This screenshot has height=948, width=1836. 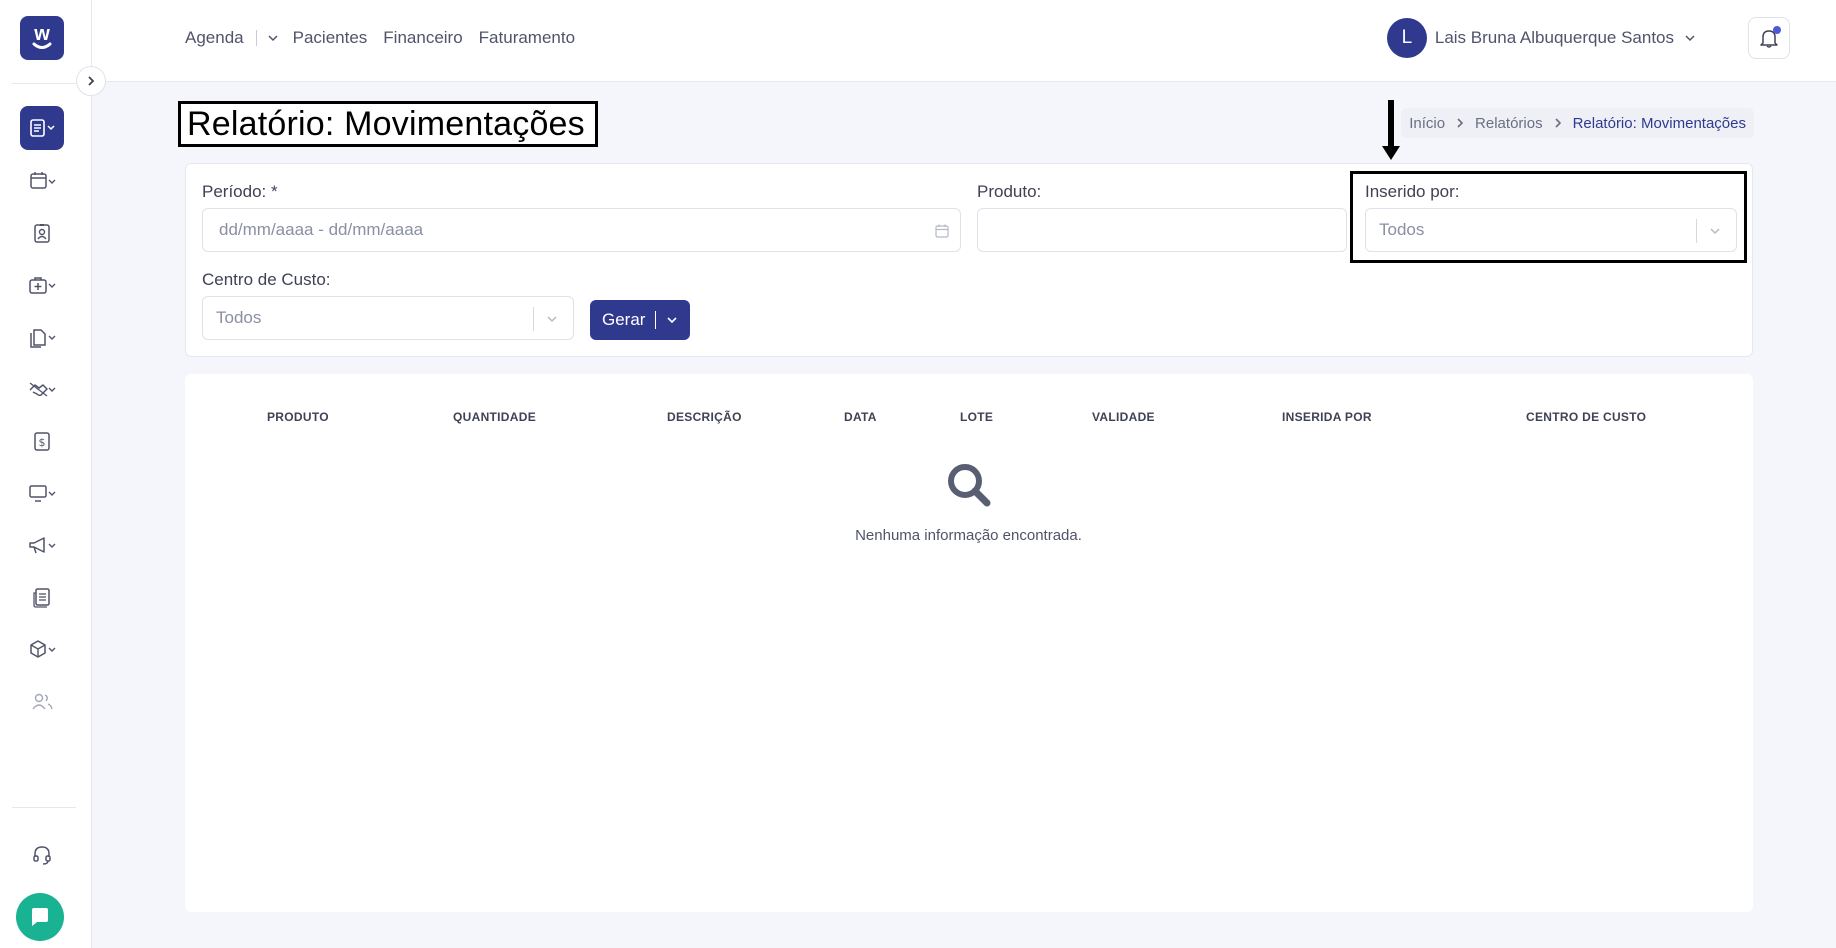 What do you see at coordinates (214, 38) in the screenshot?
I see `nav-agenda: Agenda` at bounding box center [214, 38].